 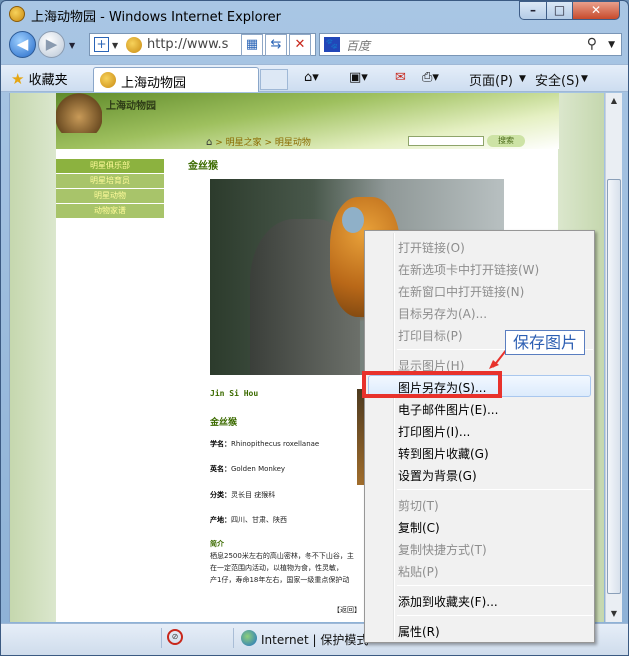 What do you see at coordinates (611, 45) in the screenshot?
I see `search-options-dropdown-icon: ▼` at bounding box center [611, 45].